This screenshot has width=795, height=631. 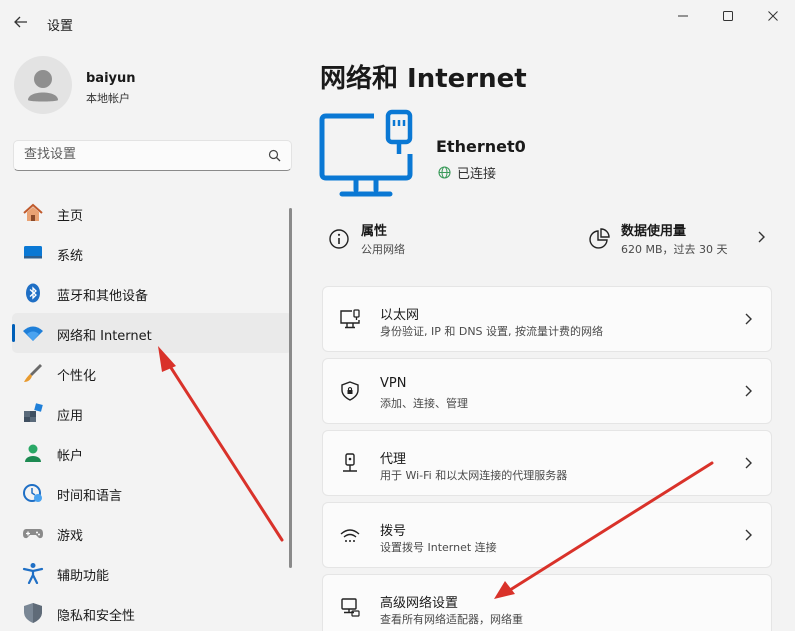 I want to click on network-summary: 属性 公用网络 数据使用量 620 MB，过去 30 天, so click(x=547, y=240).